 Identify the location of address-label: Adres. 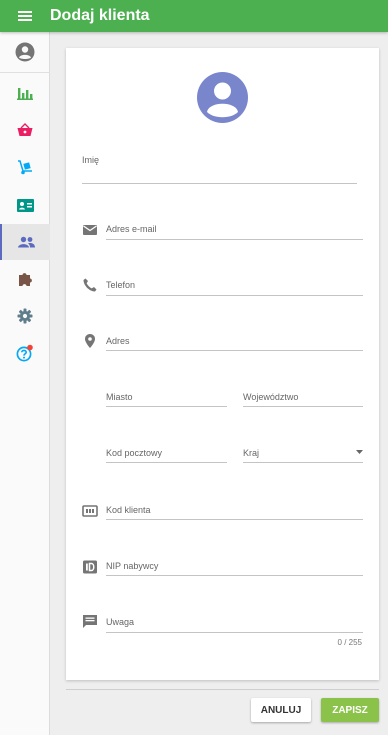
(118, 341).